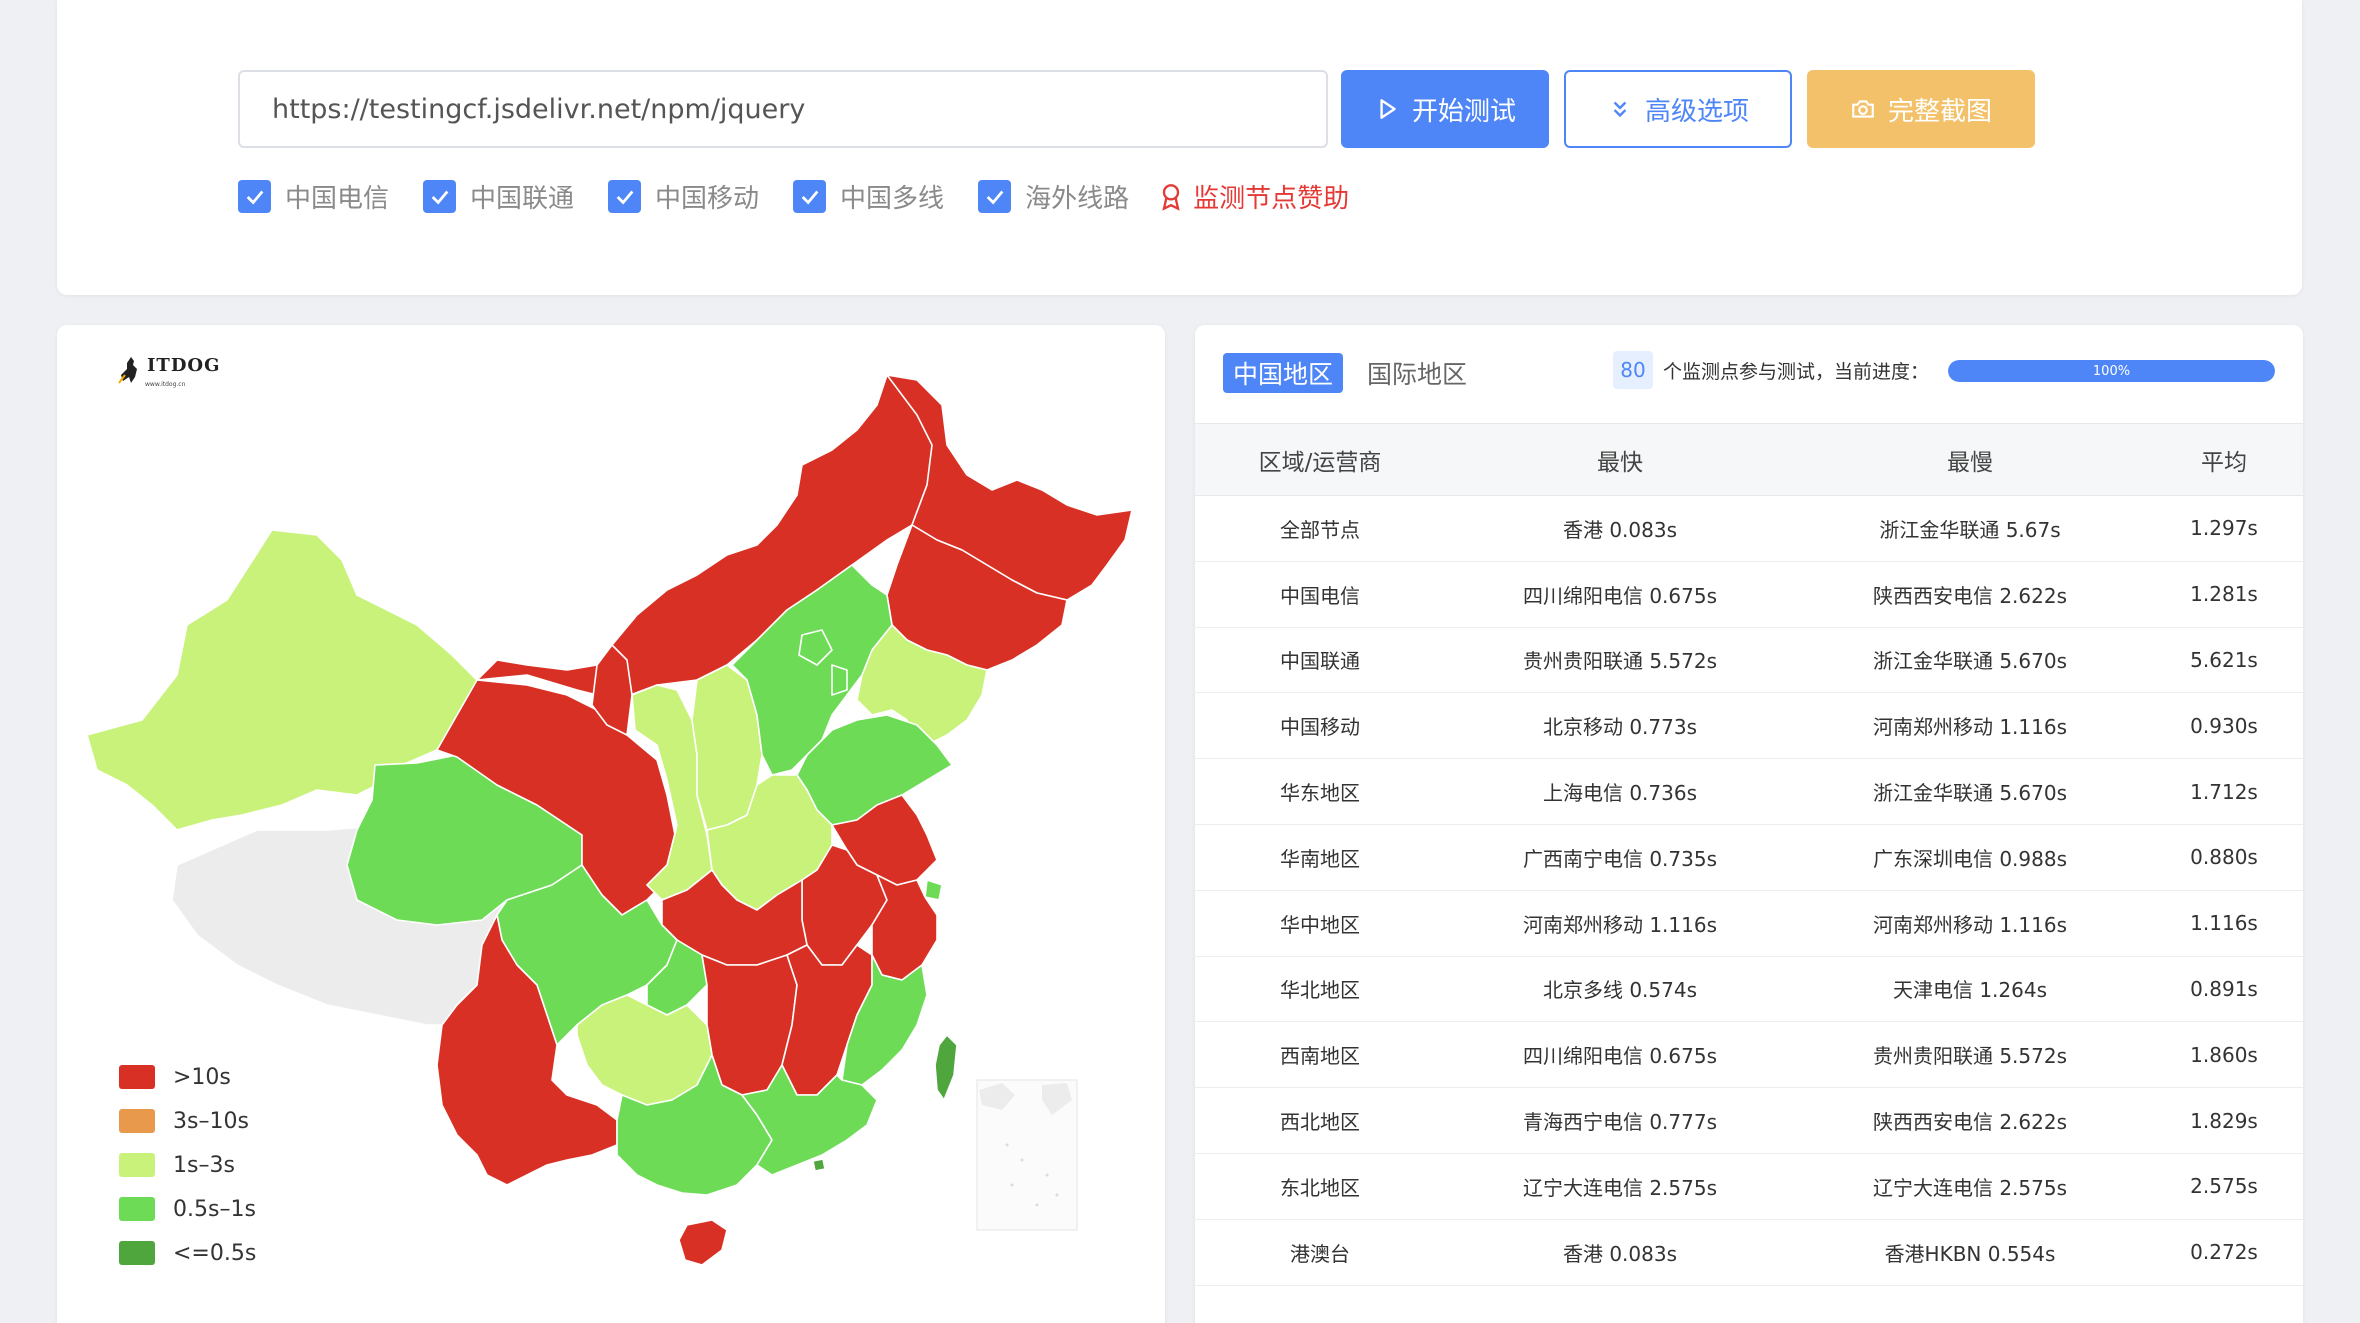 Image resolution: width=2360 pixels, height=1323 pixels. Describe the element at coordinates (2224, 594) in the screenshot. I see `cell-average: 1.281s` at that location.